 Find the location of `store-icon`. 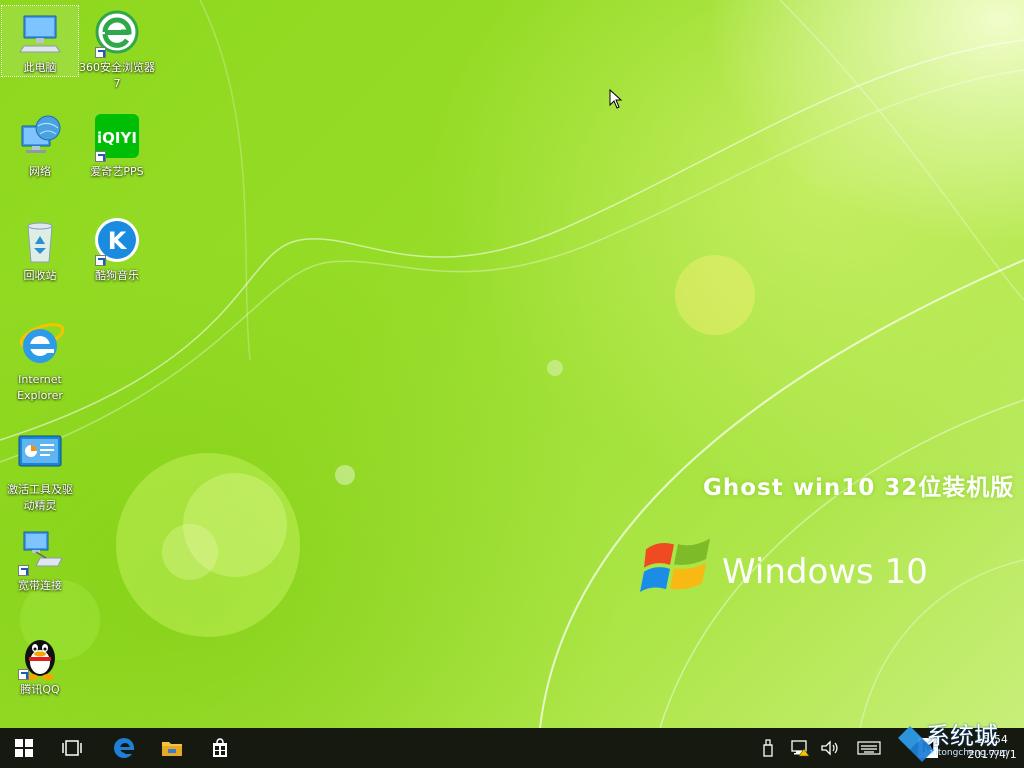

store-icon is located at coordinates (220, 747).